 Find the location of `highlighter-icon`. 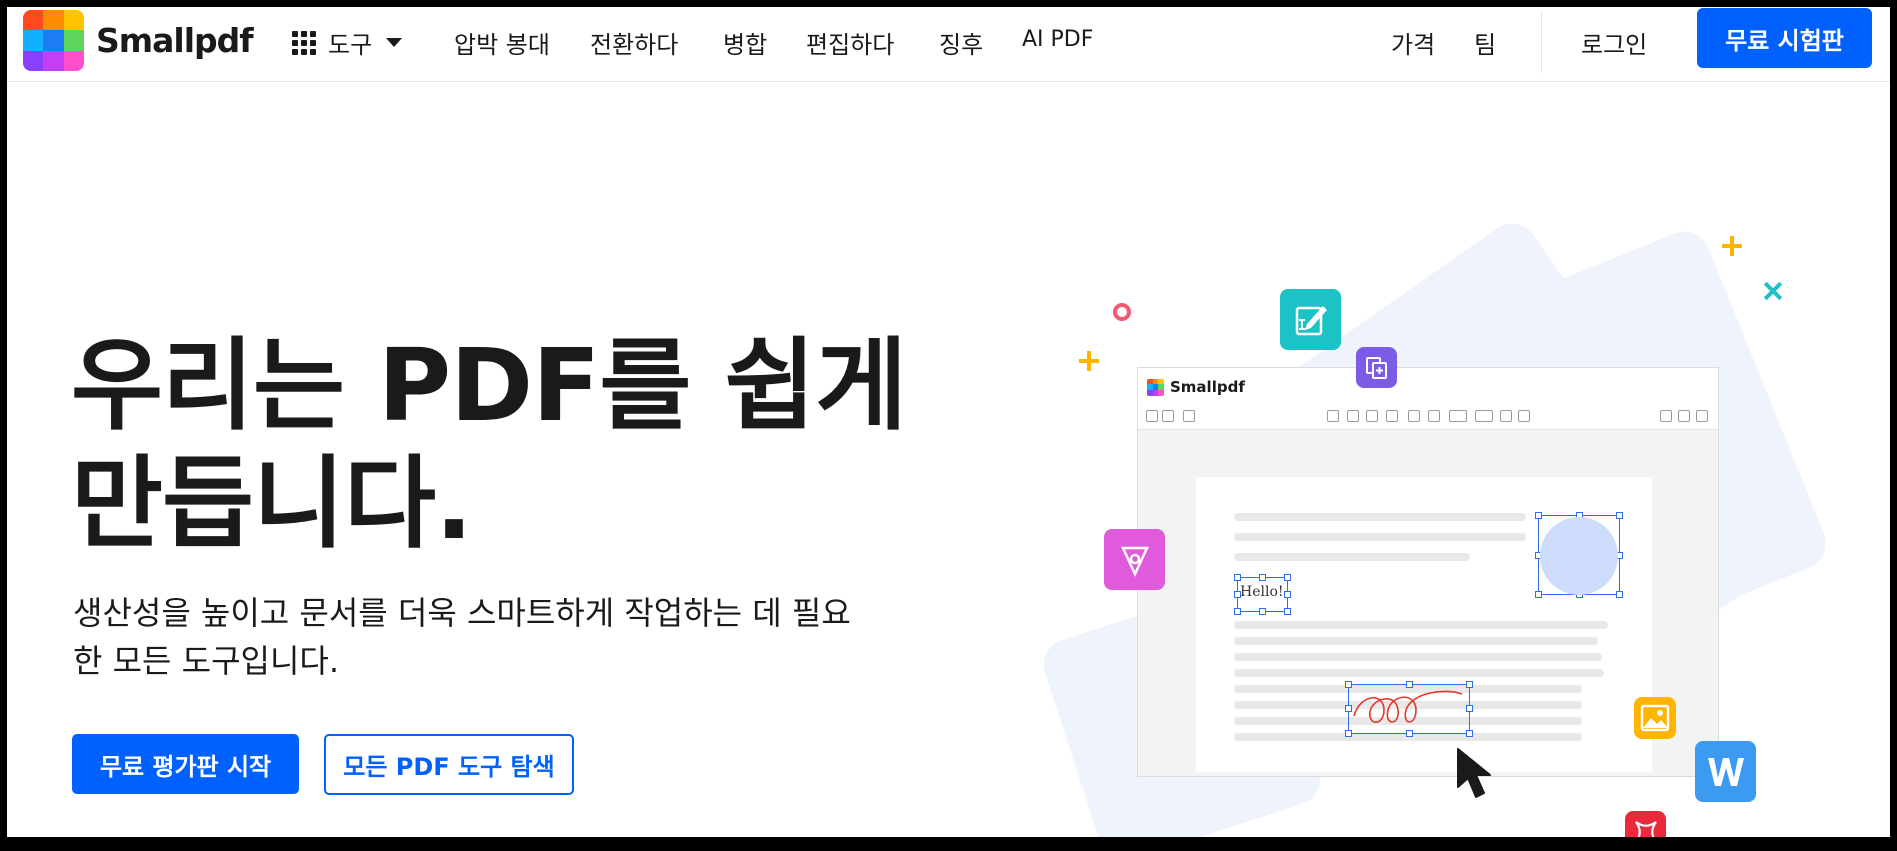

highlighter-icon is located at coordinates (1372, 416).